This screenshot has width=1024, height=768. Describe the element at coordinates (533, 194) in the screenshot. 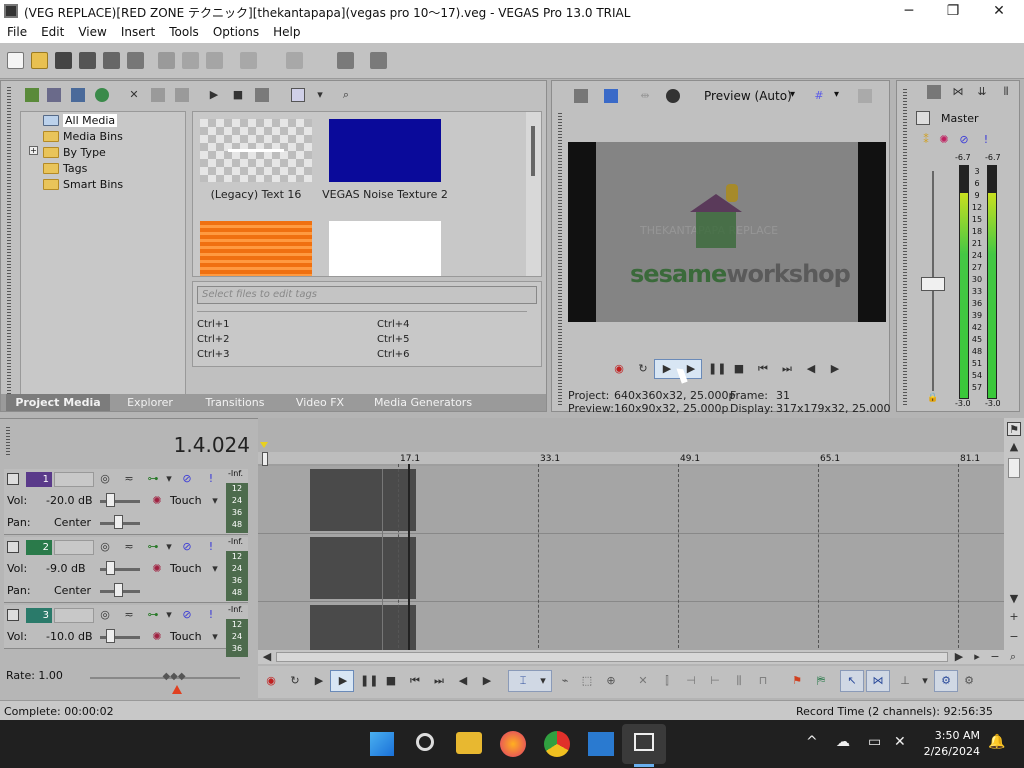

I see `thumbnail-scrollbar` at that location.